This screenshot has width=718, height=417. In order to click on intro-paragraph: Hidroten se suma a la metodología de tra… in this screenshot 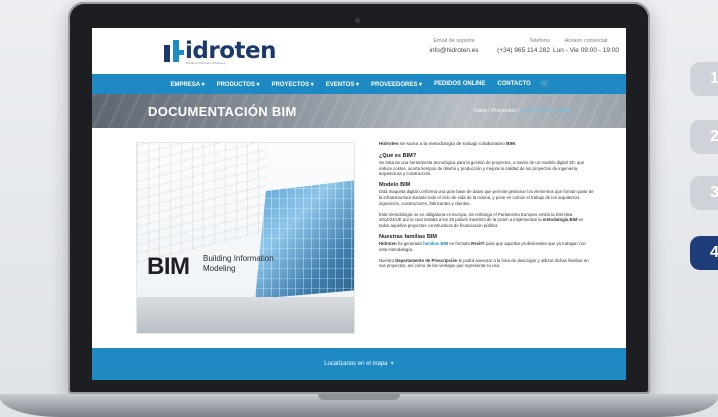, I will do `click(447, 144)`.